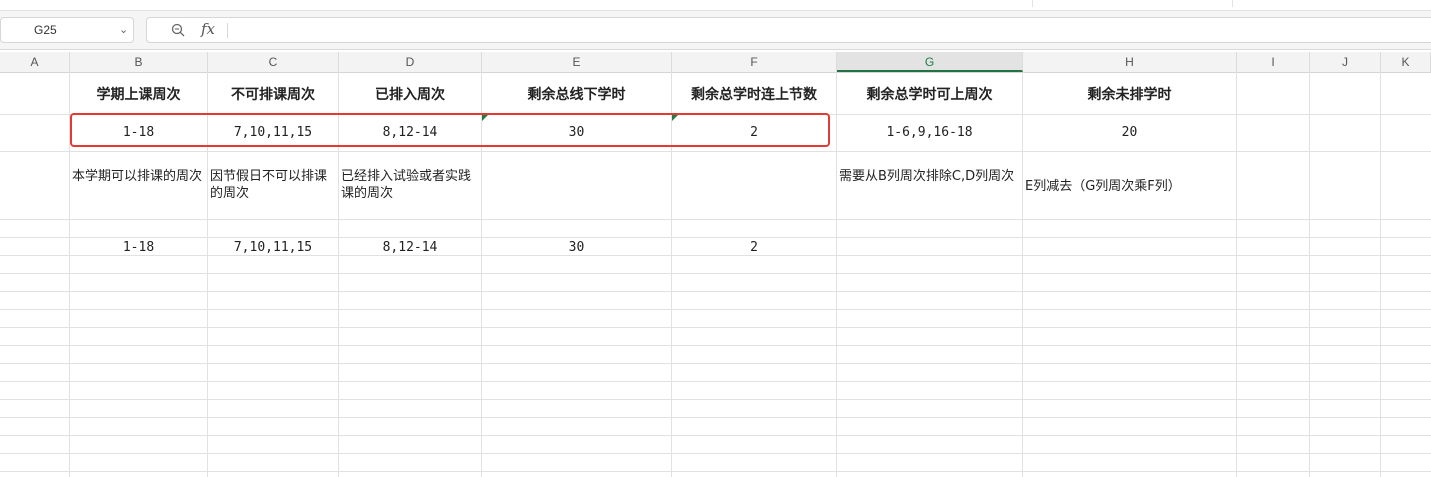 This screenshot has width=1431, height=477. I want to click on cell-g3: 需要从B列周次排除C,D列周次, so click(929, 176).